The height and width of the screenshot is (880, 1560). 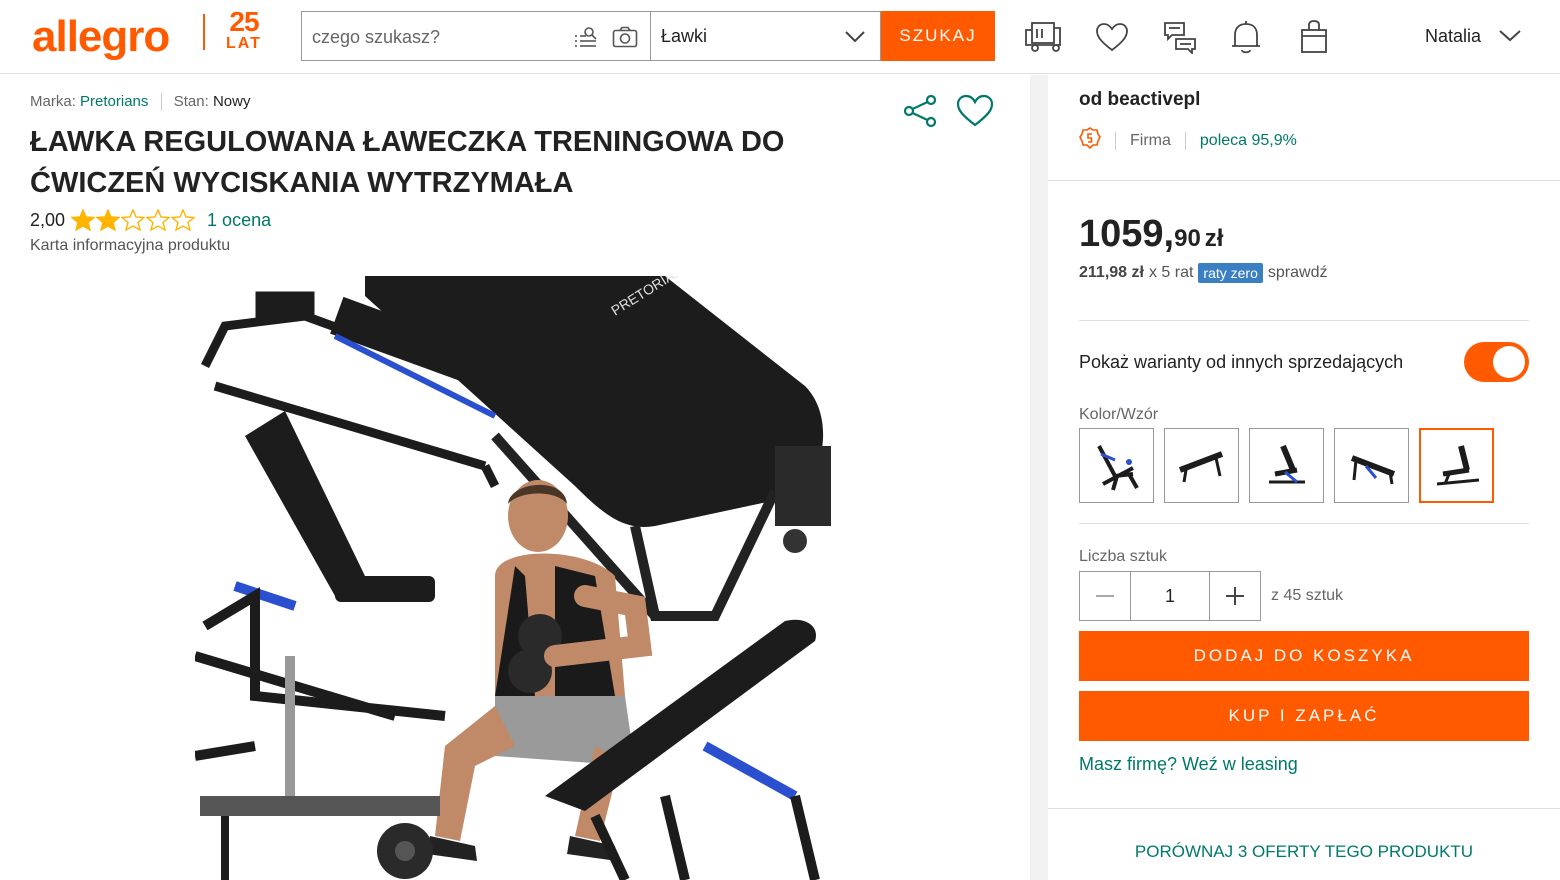 What do you see at coordinates (1188, 764) in the screenshot?
I see `leasing-link: Masz firmę? Weź w leasing` at bounding box center [1188, 764].